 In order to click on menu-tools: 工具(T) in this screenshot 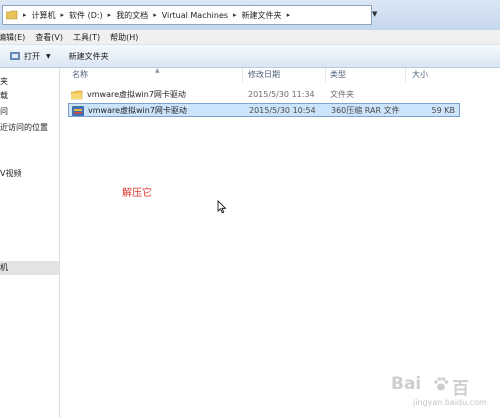, I will do `click(86, 37)`.